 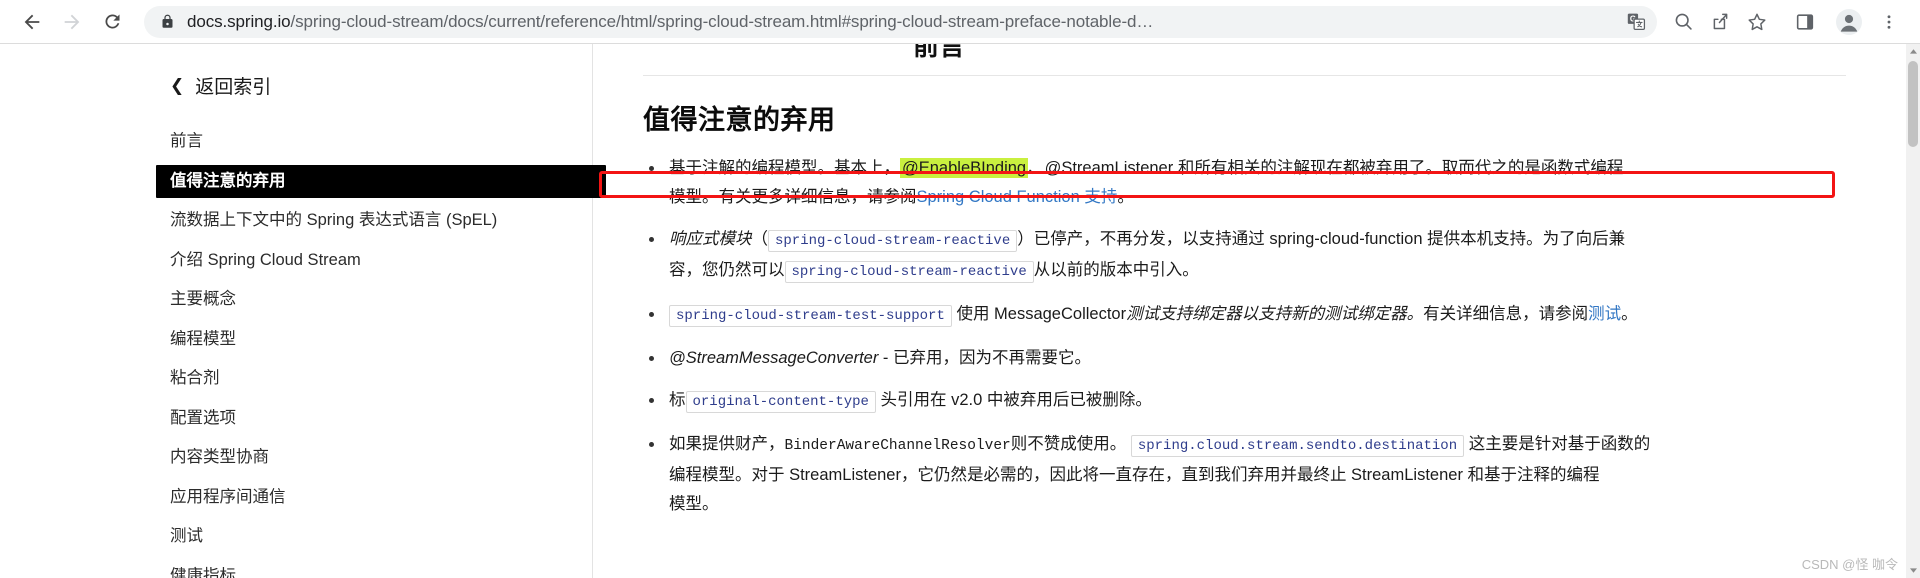 I want to click on sidebar-item-programming-model: 编程模型, so click(x=203, y=340).